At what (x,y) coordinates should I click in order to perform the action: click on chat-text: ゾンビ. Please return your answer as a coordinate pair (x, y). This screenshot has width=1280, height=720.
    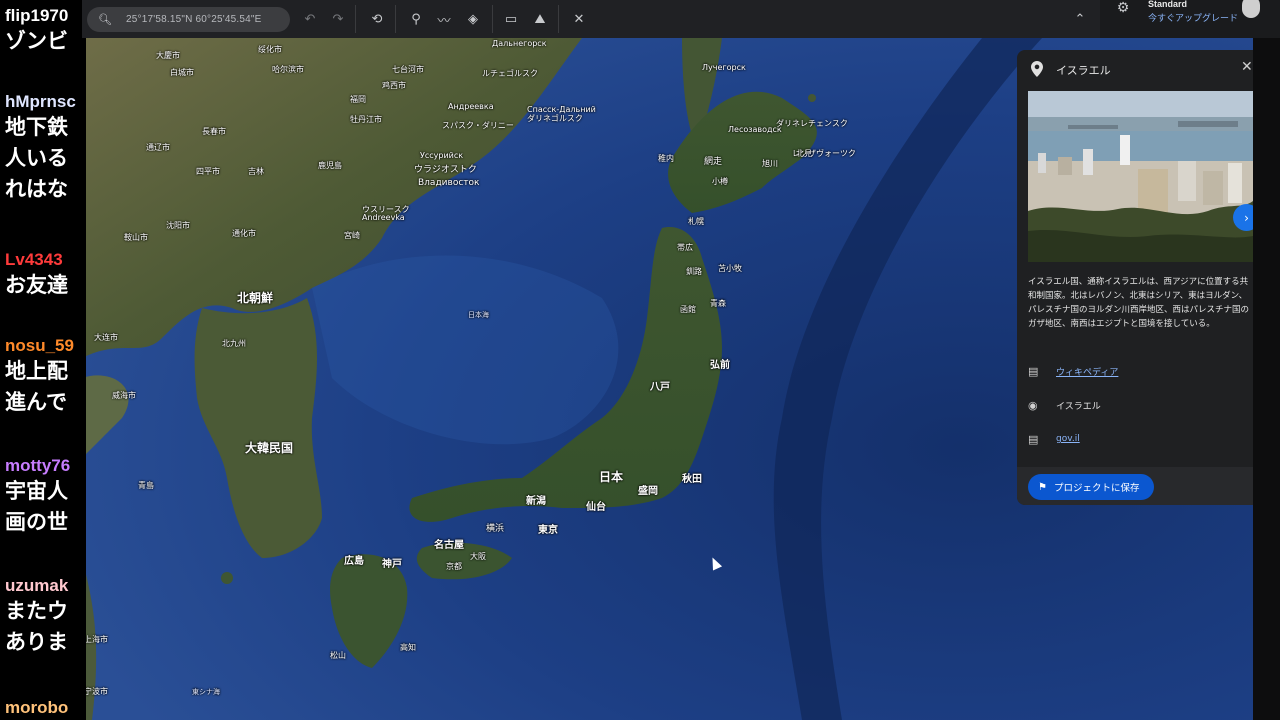
    Looking at the image, I should click on (36, 41).